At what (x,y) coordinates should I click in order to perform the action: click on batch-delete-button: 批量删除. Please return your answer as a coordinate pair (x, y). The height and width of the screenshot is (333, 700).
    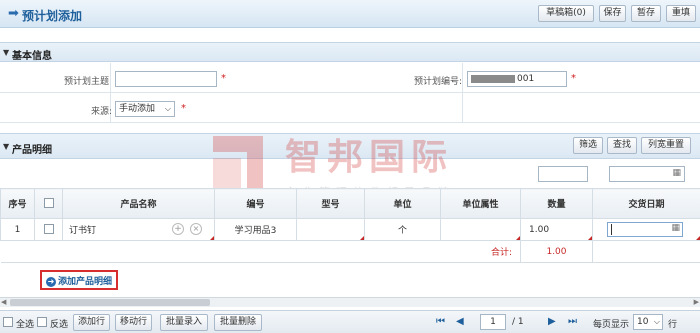
    Looking at the image, I should click on (238, 322).